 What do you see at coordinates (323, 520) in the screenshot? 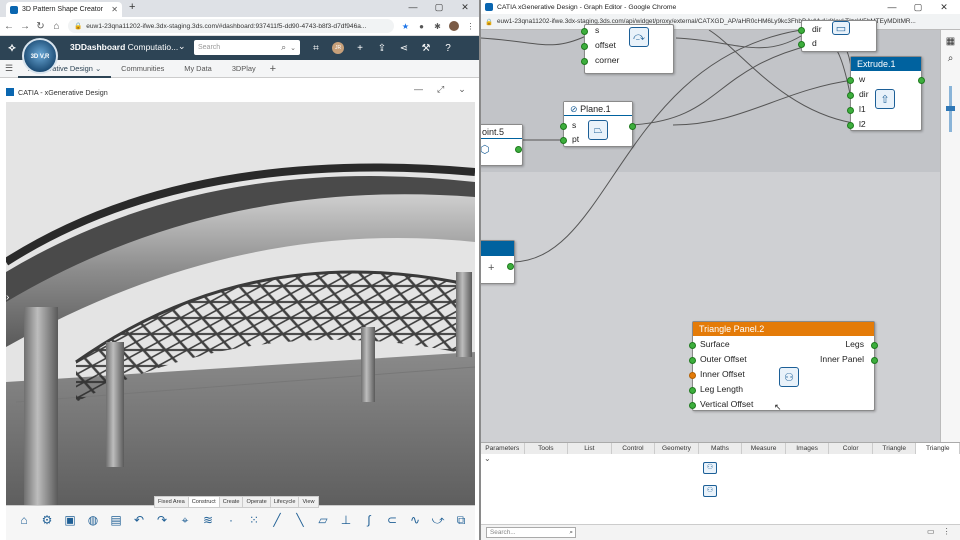
I see `plane-icon: ▱` at bounding box center [323, 520].